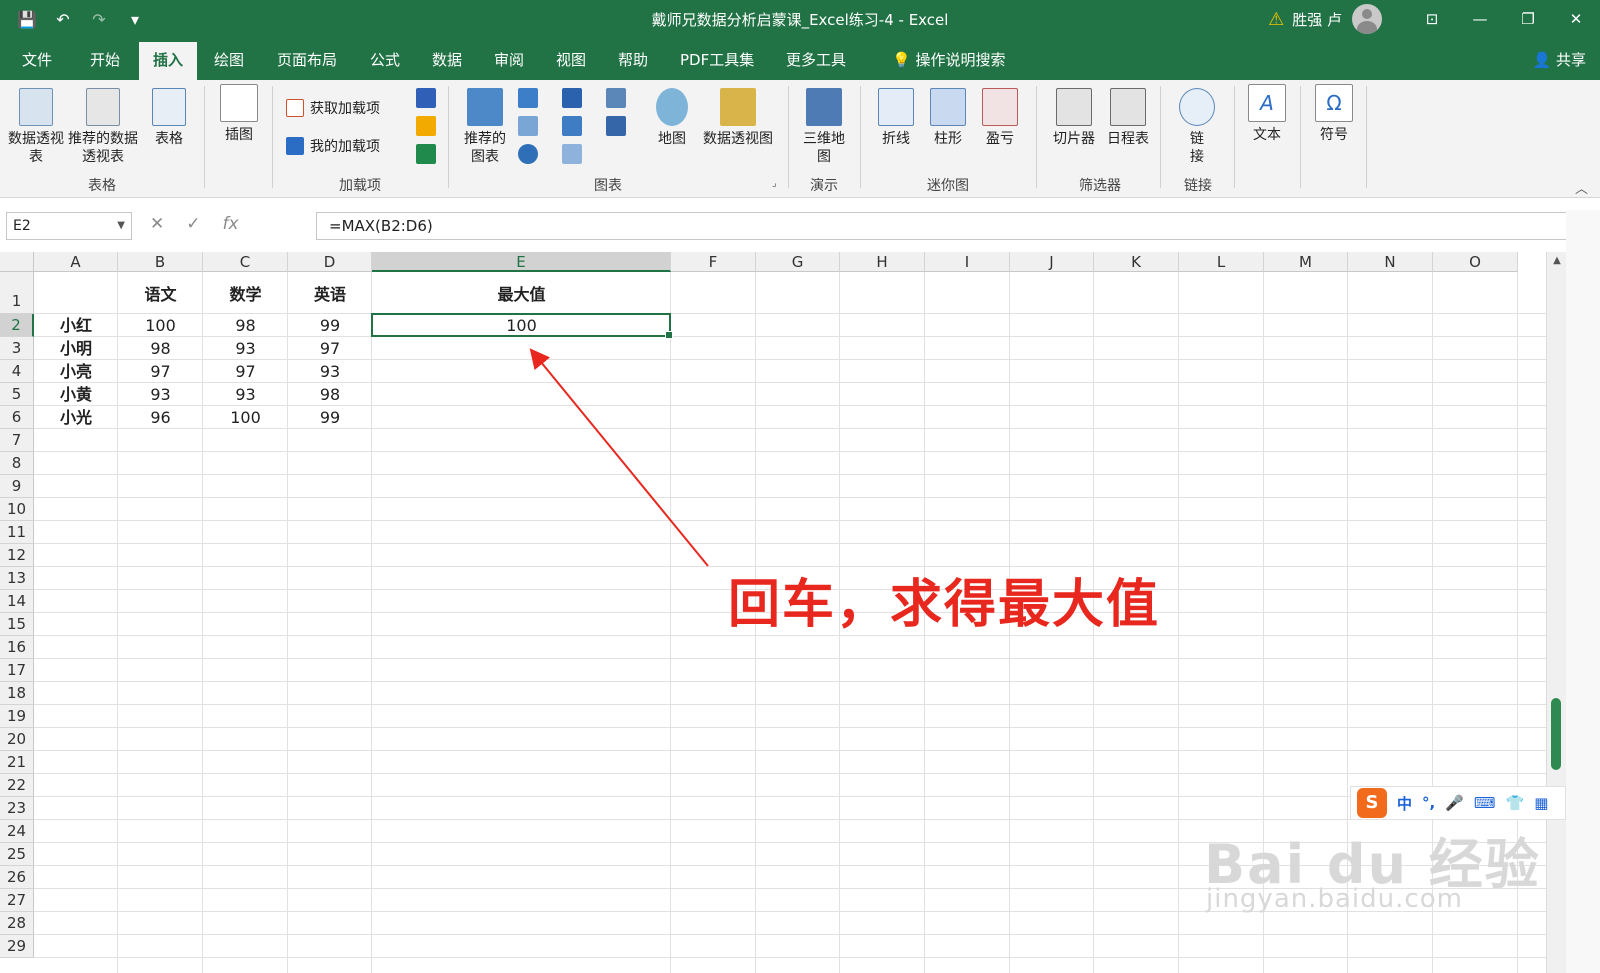 The height and width of the screenshot is (973, 1600). Describe the element at coordinates (17, 440) in the screenshot. I see `row-header-7: 7` at that location.